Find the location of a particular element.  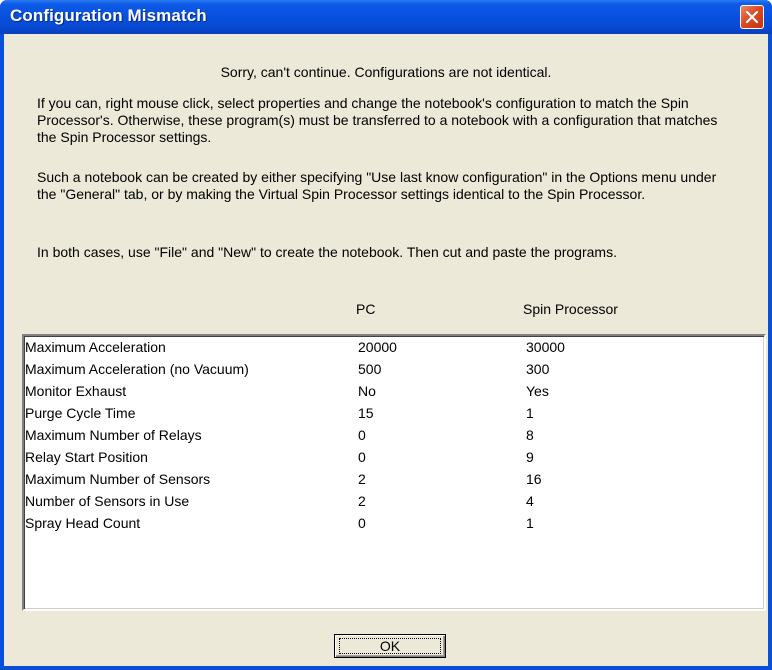

spin-value: 16 is located at coordinates (534, 479).